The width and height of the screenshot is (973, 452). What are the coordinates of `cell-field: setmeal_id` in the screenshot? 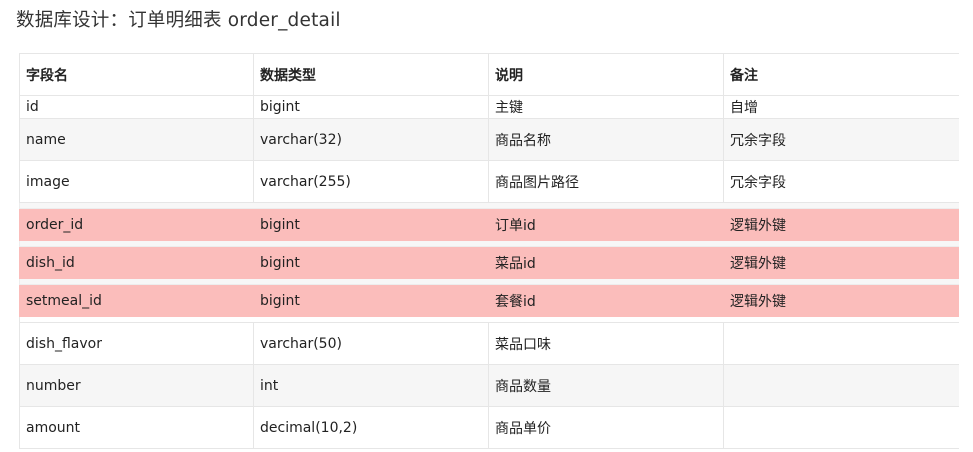 It's located at (136, 300).